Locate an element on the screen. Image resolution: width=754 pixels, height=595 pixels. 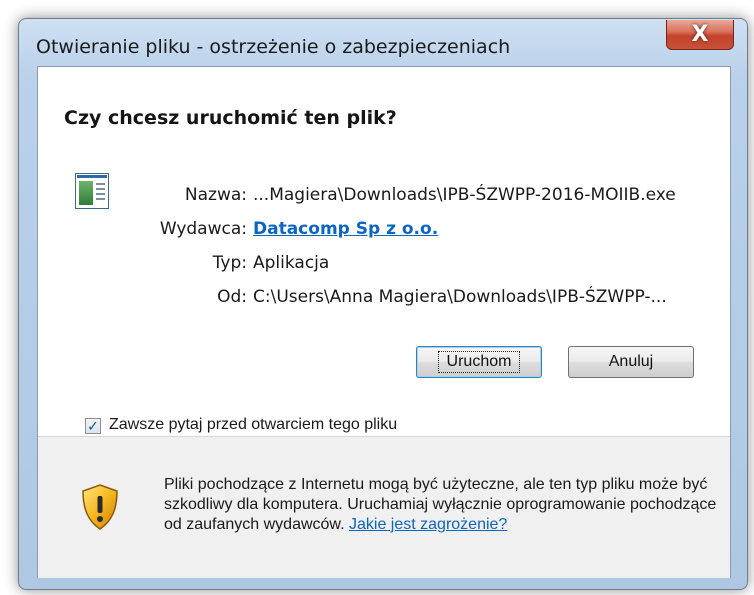
cancel-button-label: Anuluj is located at coordinates (631, 361).